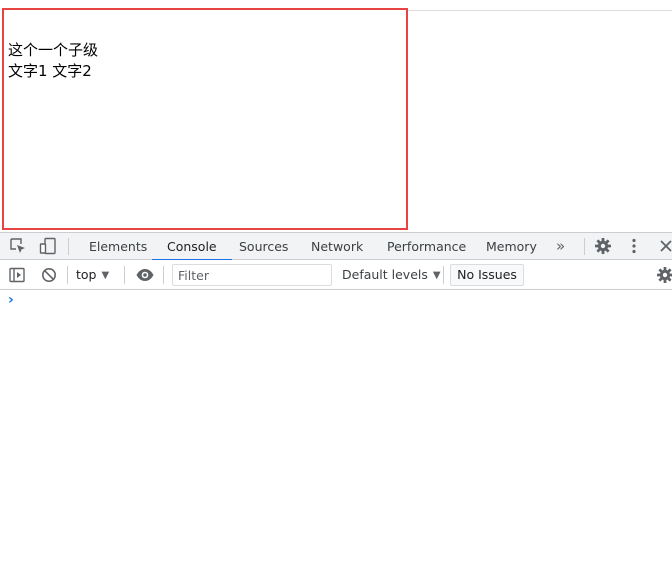 The height and width of the screenshot is (565, 672). I want to click on console-toolbar: top ▼ Default levels ▼ No Issues, so click(336, 275).